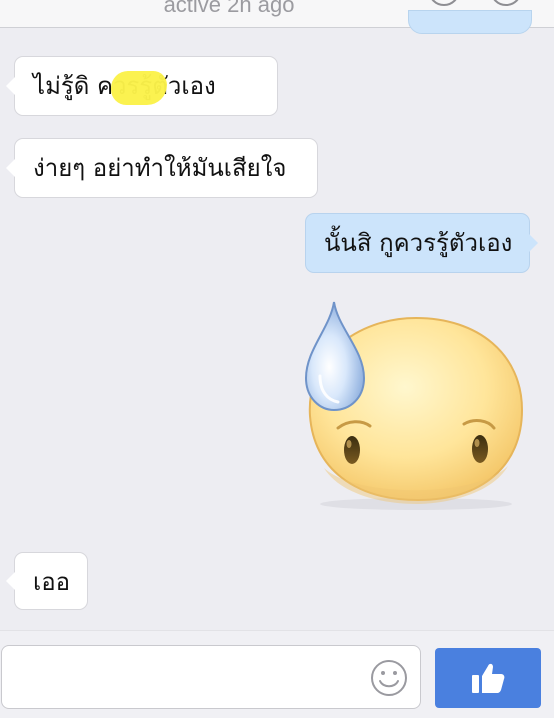  What do you see at coordinates (414, 405) in the screenshot?
I see `sweat-drop-face-sticker` at bounding box center [414, 405].